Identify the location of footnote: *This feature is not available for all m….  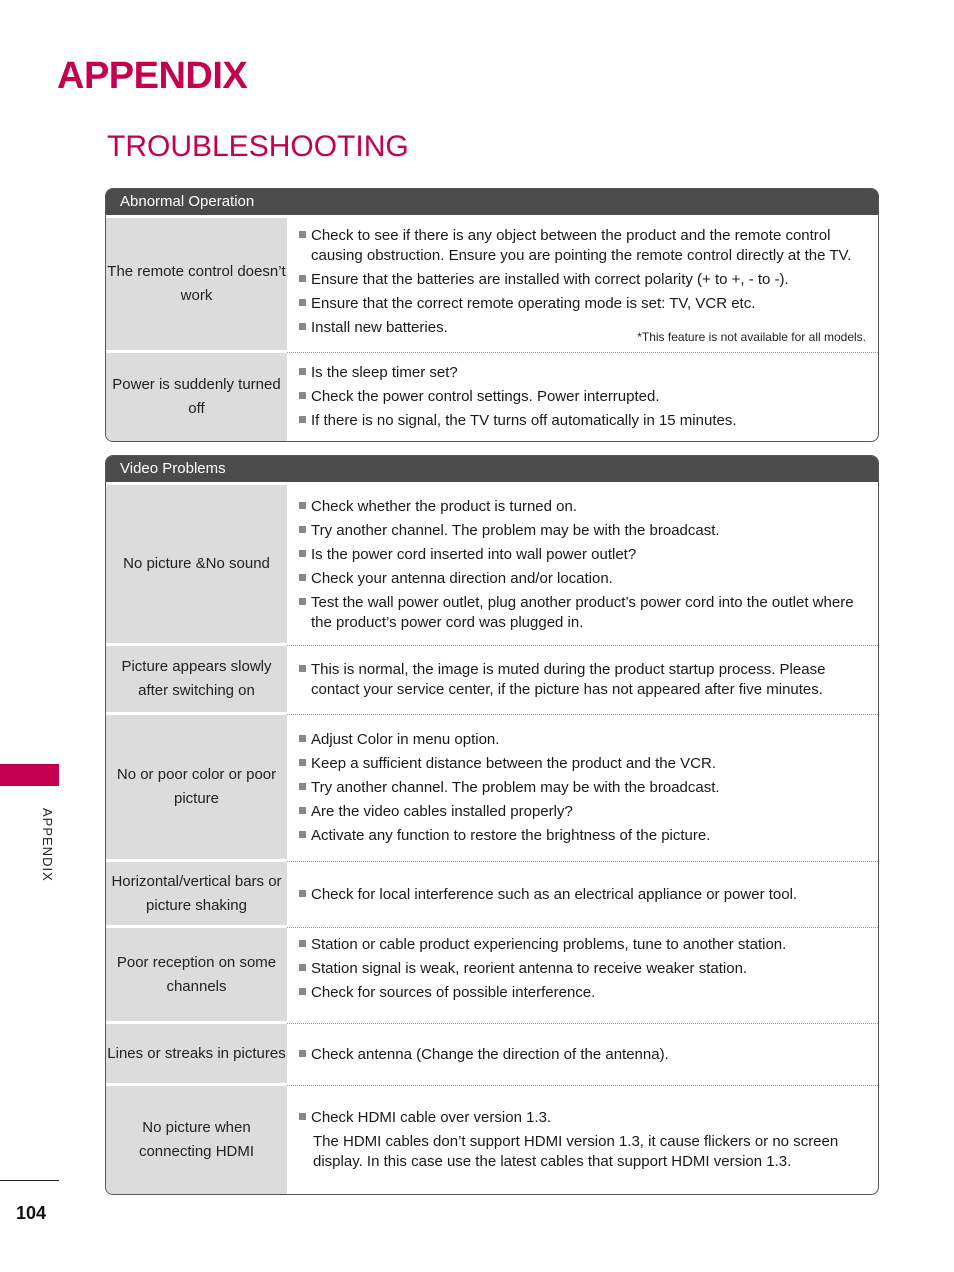
(751, 337).